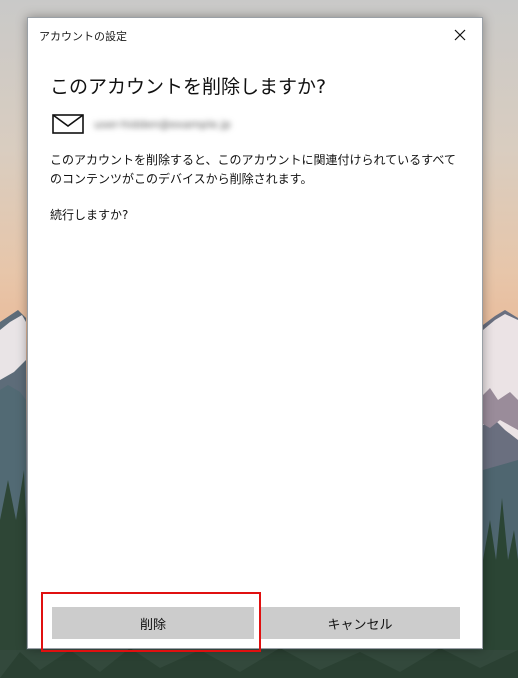  Describe the element at coordinates (83, 36) in the screenshot. I see `window-title: アカウントの設定` at that location.